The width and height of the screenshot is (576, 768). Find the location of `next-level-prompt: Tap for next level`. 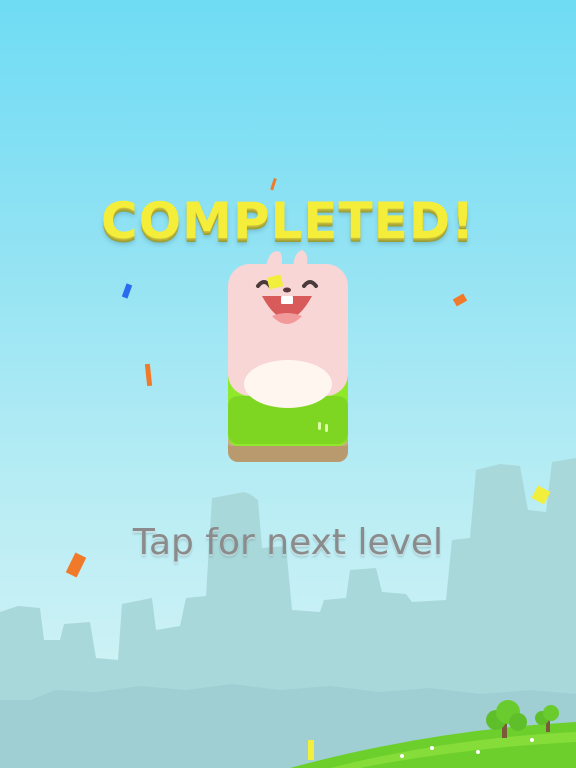

next-level-prompt: Tap for next level is located at coordinates (288, 542).